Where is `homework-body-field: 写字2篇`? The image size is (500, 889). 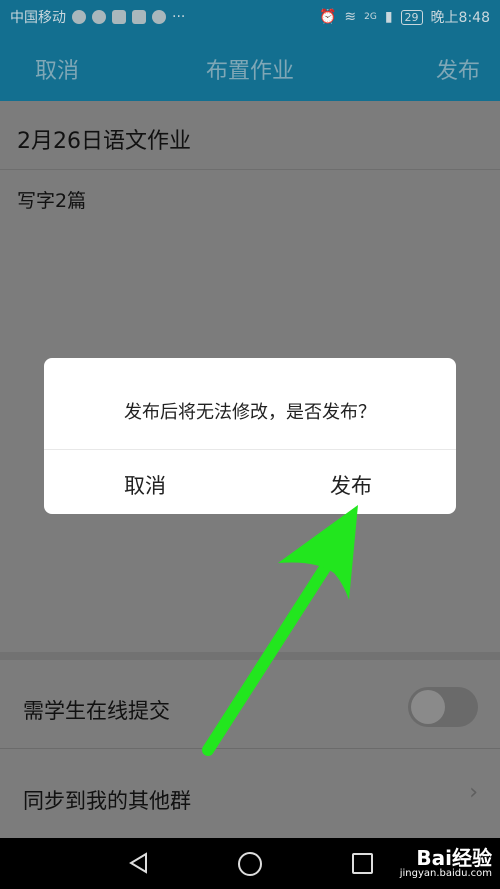 homework-body-field: 写字2篇 is located at coordinates (51, 199).